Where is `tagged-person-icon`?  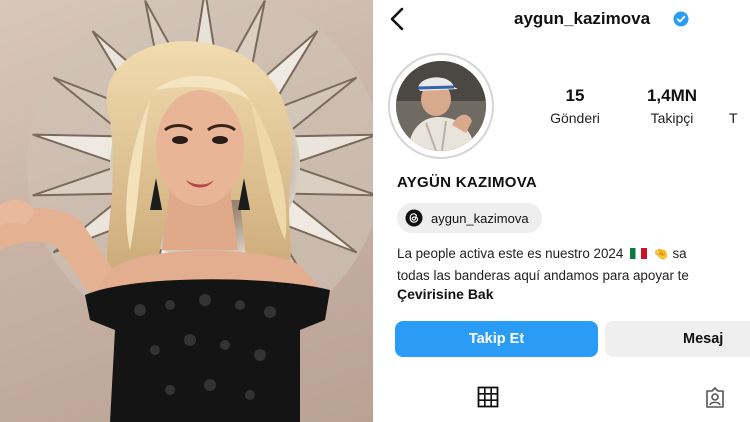
tagged-person-icon is located at coordinates (715, 398).